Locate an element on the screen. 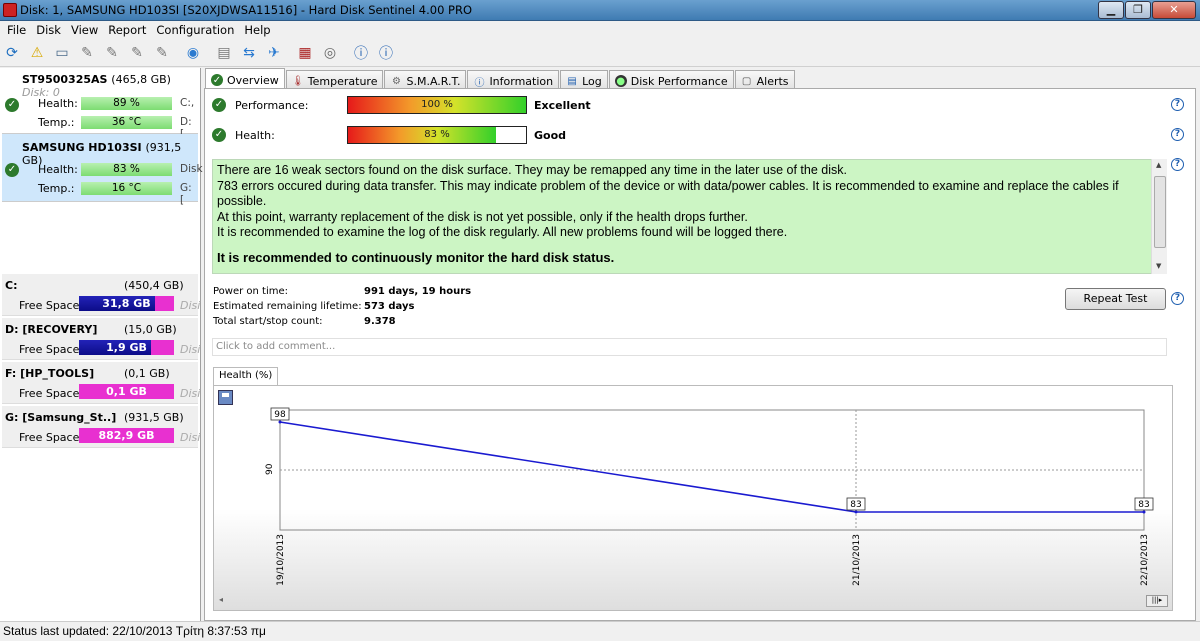 The width and height of the screenshot is (1200, 641). startstop-value: 9.378 is located at coordinates (380, 321).